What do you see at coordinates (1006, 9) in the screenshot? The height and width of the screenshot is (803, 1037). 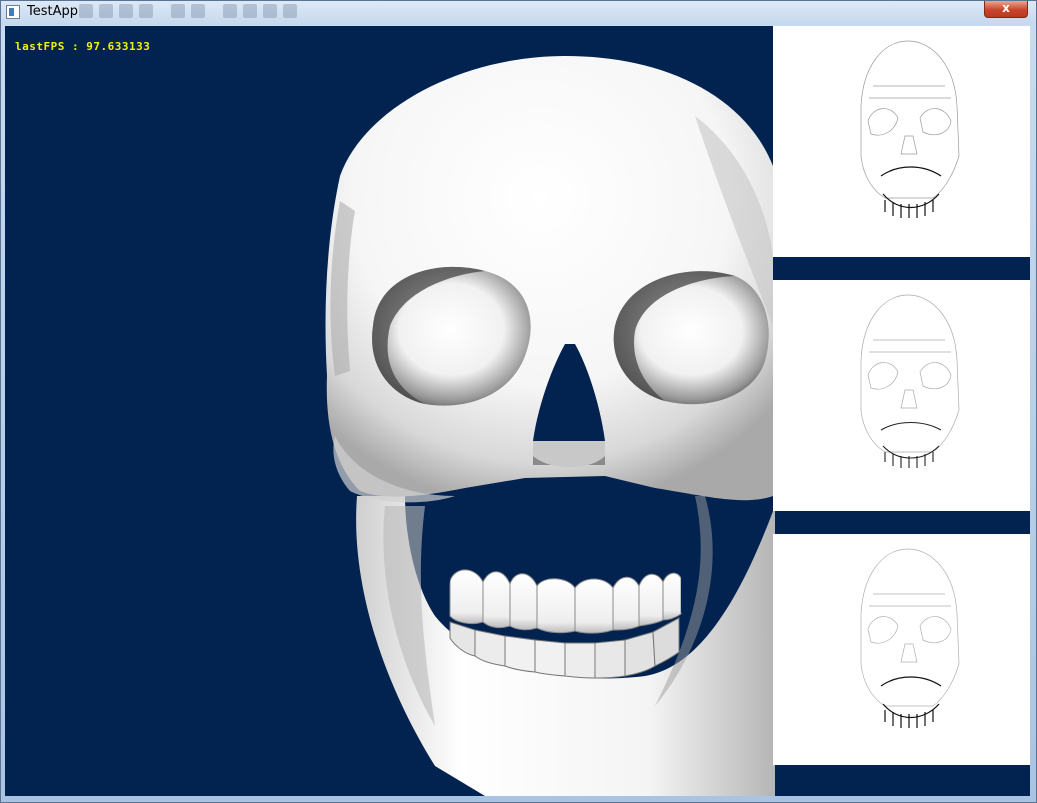 I see `close-button: x` at bounding box center [1006, 9].